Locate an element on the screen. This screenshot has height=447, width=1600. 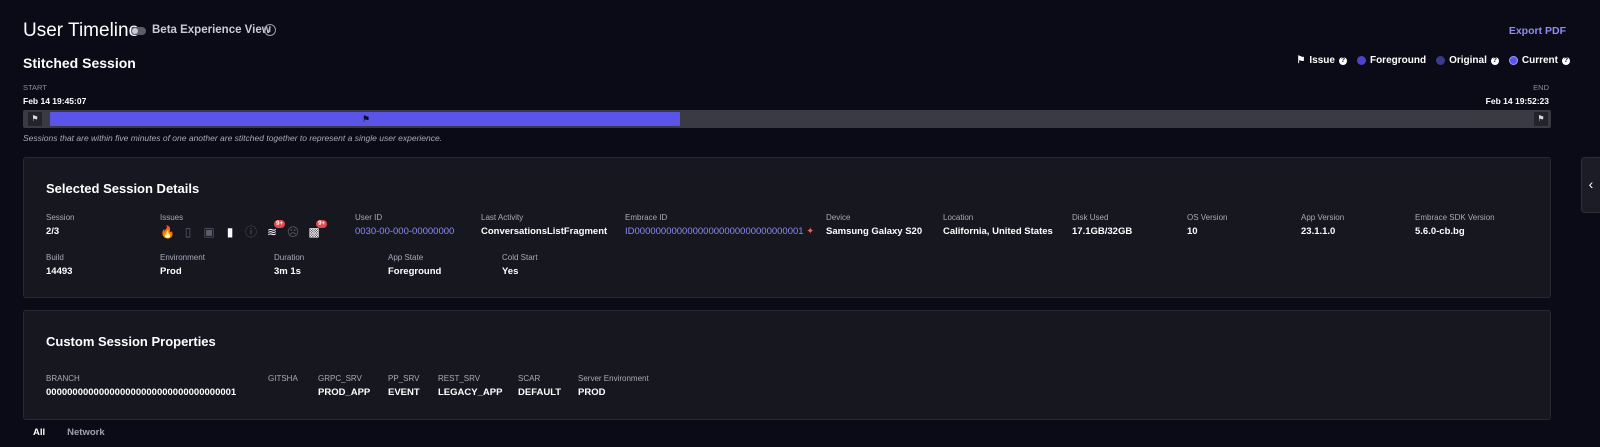
tab-network: Network is located at coordinates (85, 432).